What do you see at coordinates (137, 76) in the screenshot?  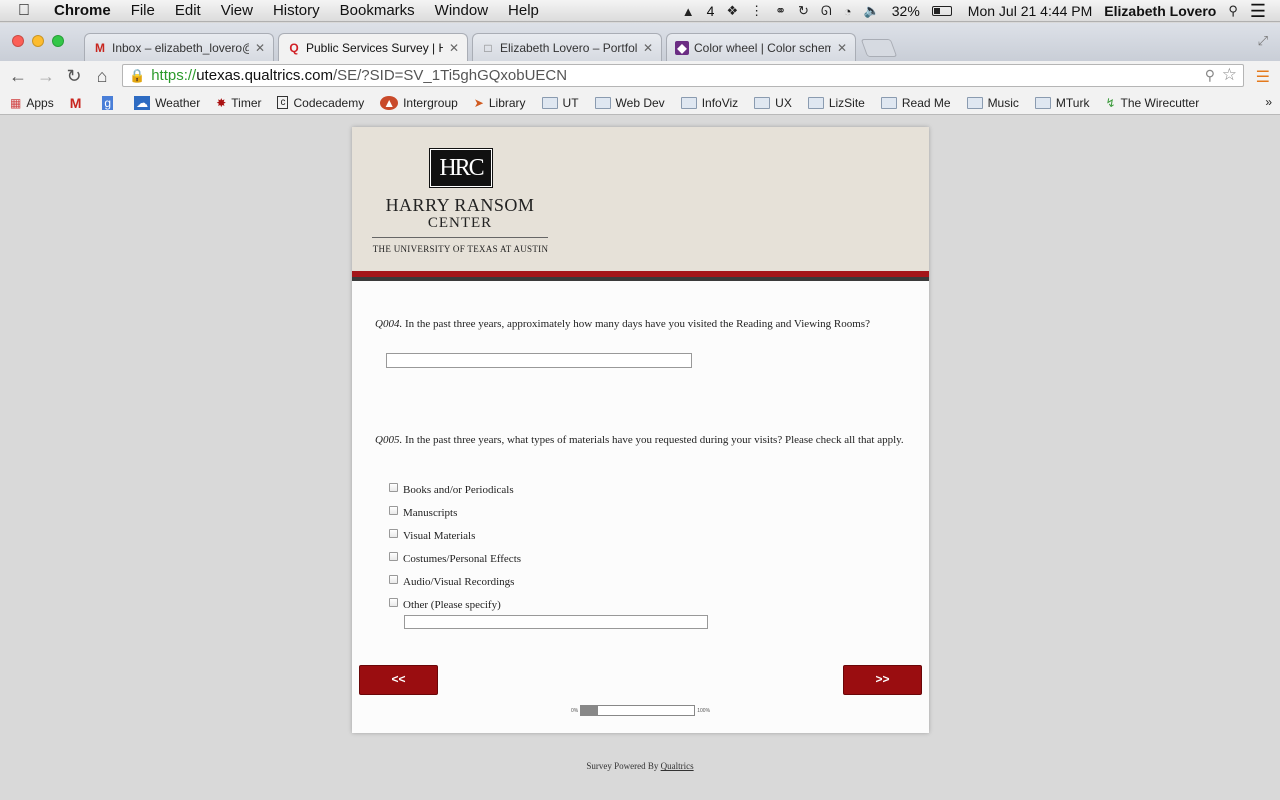 I see `lock-icon: 🔒` at bounding box center [137, 76].